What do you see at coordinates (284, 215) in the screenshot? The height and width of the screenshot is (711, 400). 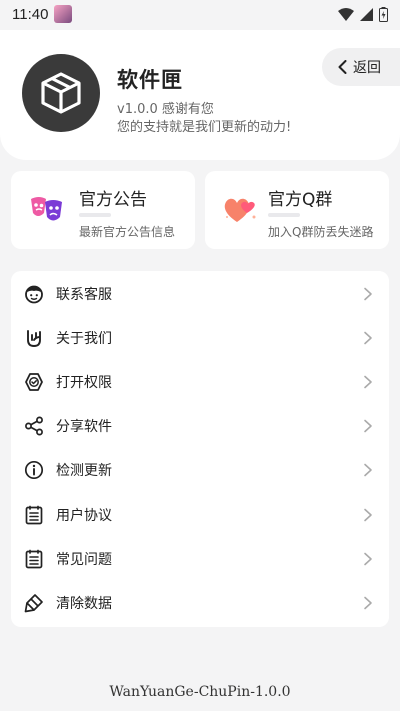 I see `qq-group-divider` at bounding box center [284, 215].